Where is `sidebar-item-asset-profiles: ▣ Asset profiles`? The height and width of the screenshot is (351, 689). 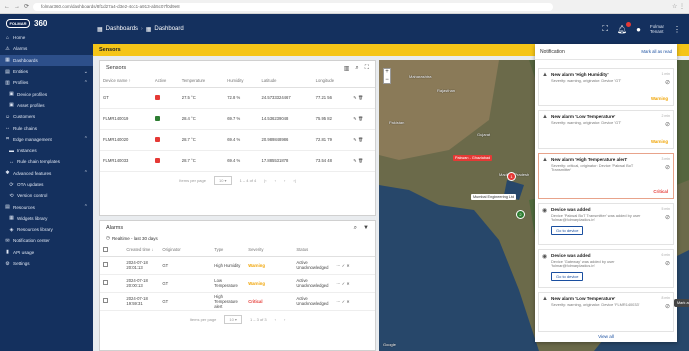 sidebar-item-asset-profiles: ▣ Asset profiles is located at coordinates (46, 105).